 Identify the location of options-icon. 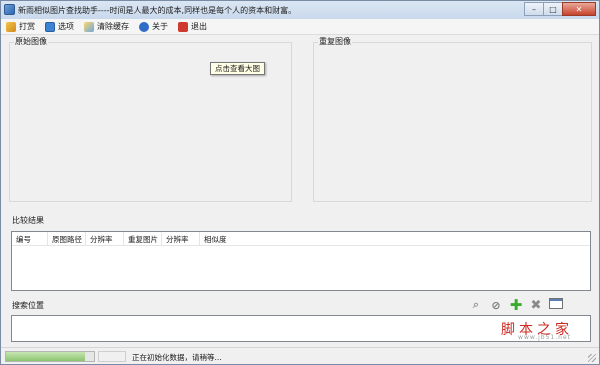
(50, 26).